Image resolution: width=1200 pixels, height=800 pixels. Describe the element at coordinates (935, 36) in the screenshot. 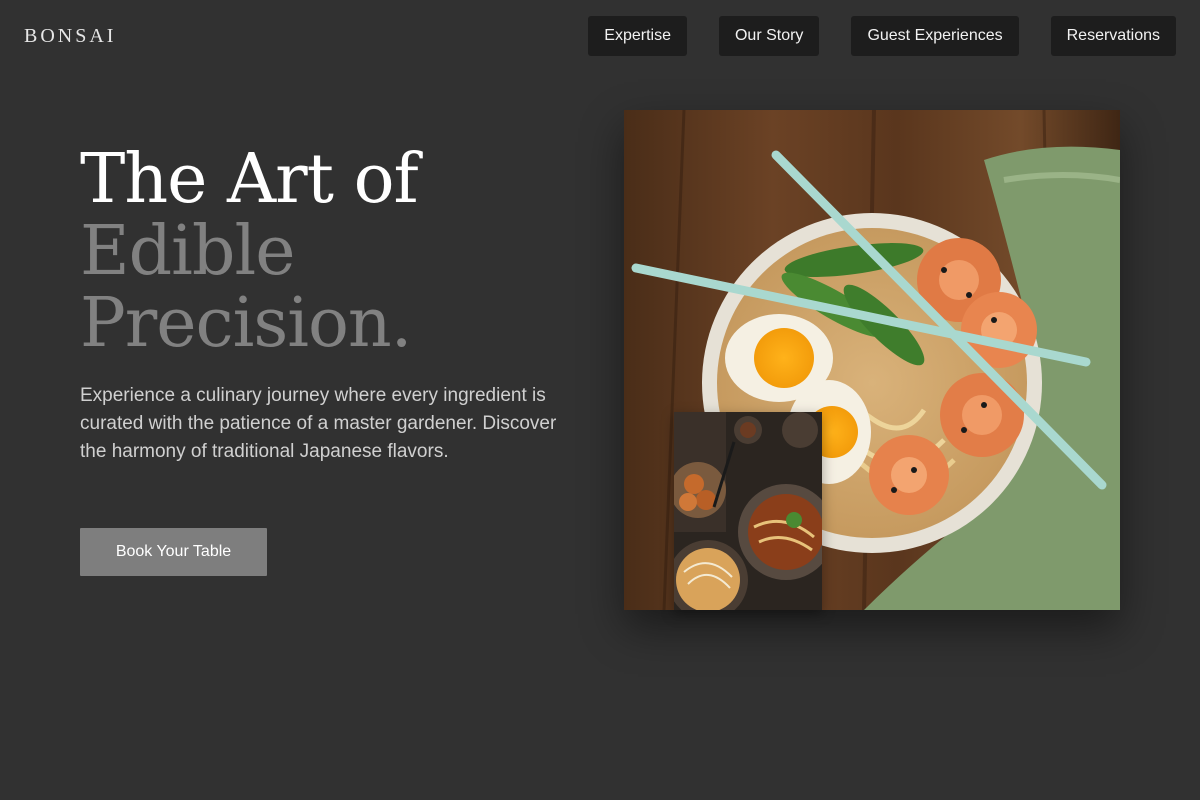

I see `nav-link-guest-experiences: Guest Experiences` at that location.